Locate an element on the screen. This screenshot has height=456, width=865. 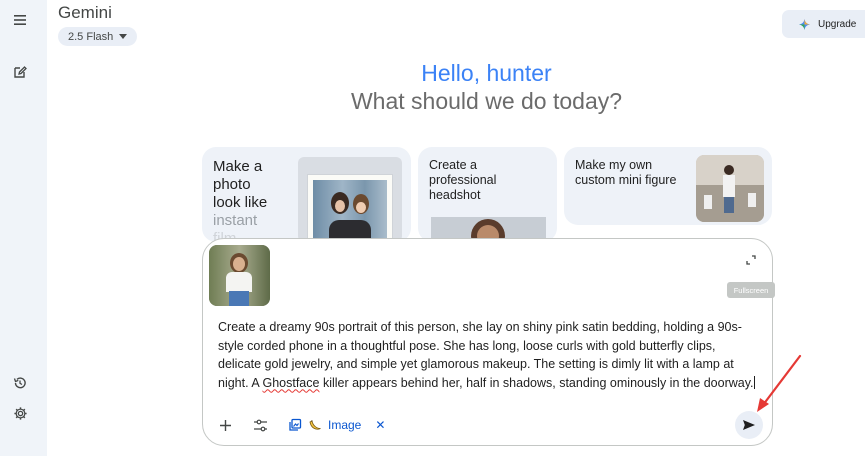
send-icon is located at coordinates (749, 425).